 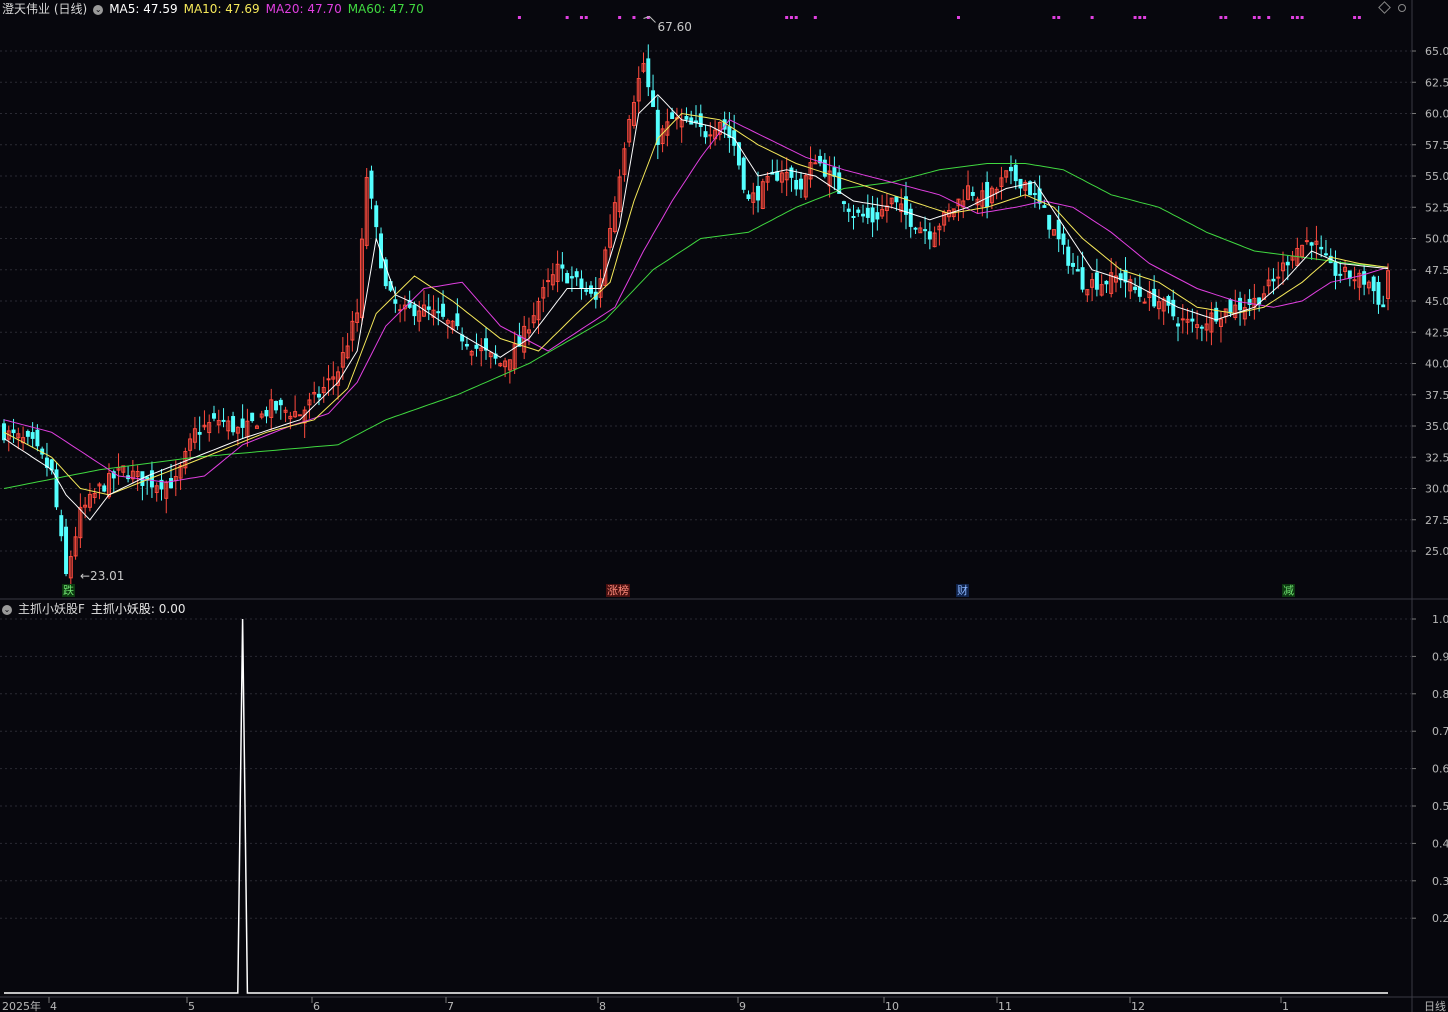 What do you see at coordinates (7, 609) in the screenshot?
I see `indicator-dropdown-icon: ⌄` at bounding box center [7, 609].